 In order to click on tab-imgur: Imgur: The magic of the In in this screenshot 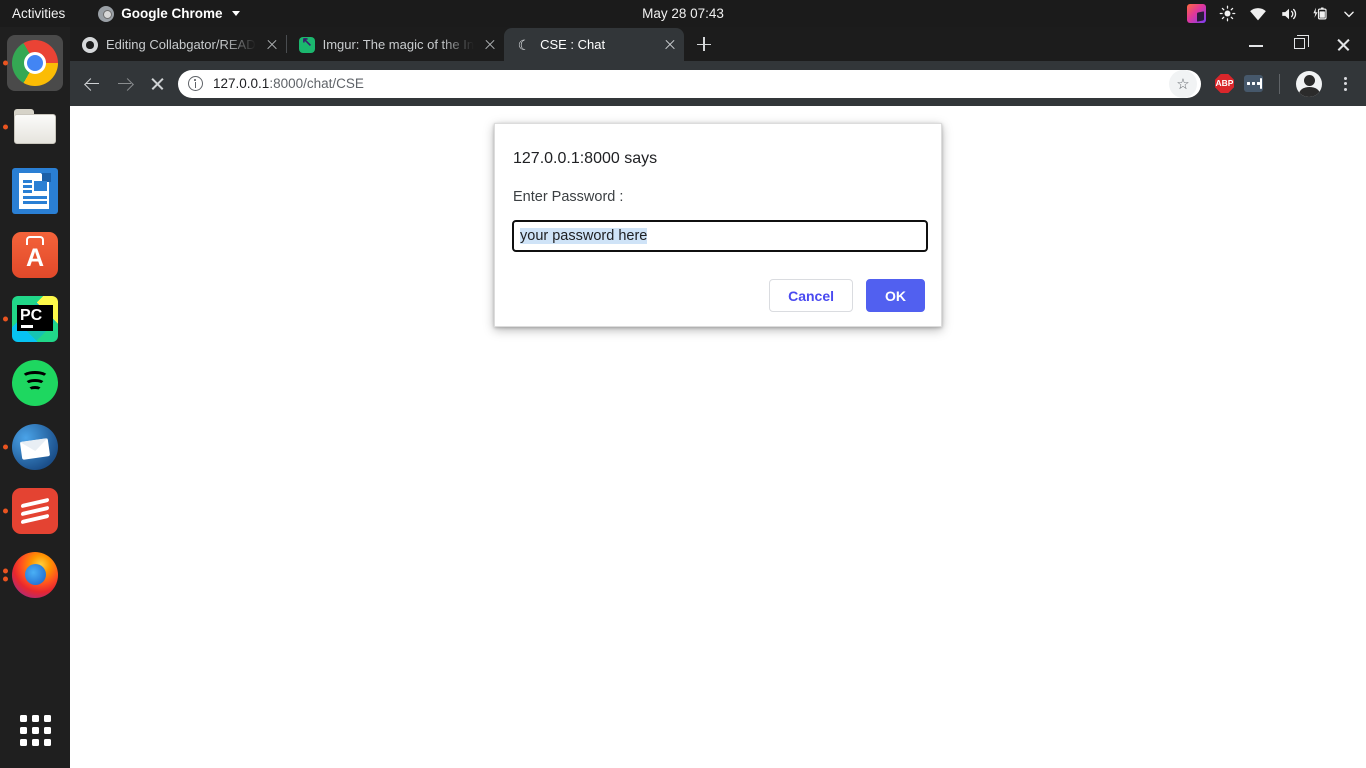, I will do `click(396, 44)`.